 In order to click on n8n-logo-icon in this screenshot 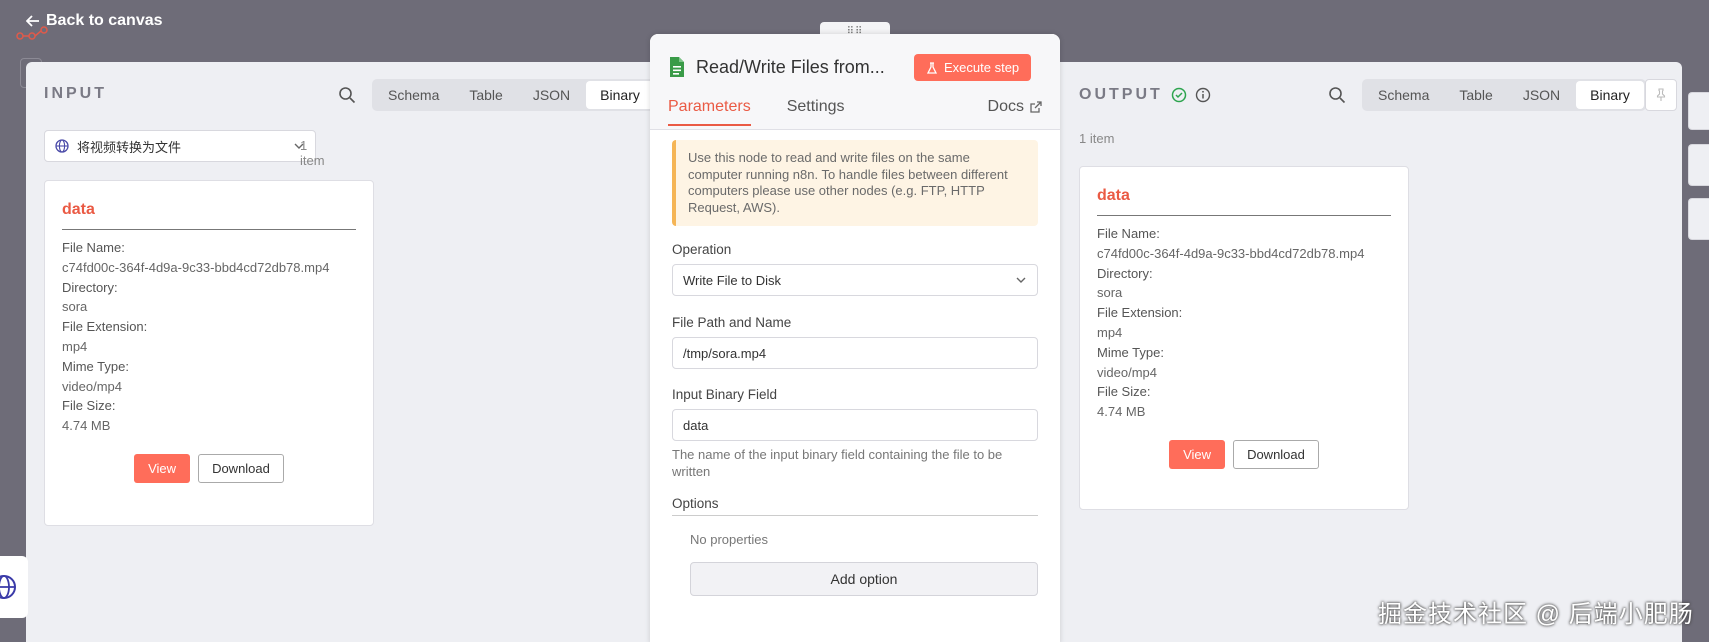, I will do `click(32, 33)`.